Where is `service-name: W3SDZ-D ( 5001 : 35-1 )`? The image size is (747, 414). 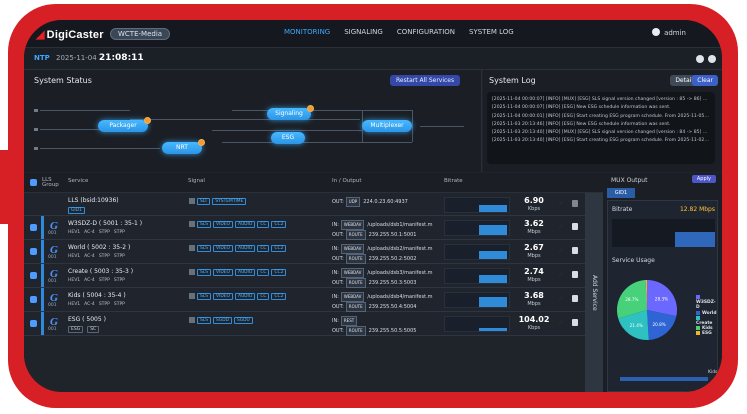
service-name: W3SDZ-D ( 5001 : 35-1 ) is located at coordinates (105, 223).